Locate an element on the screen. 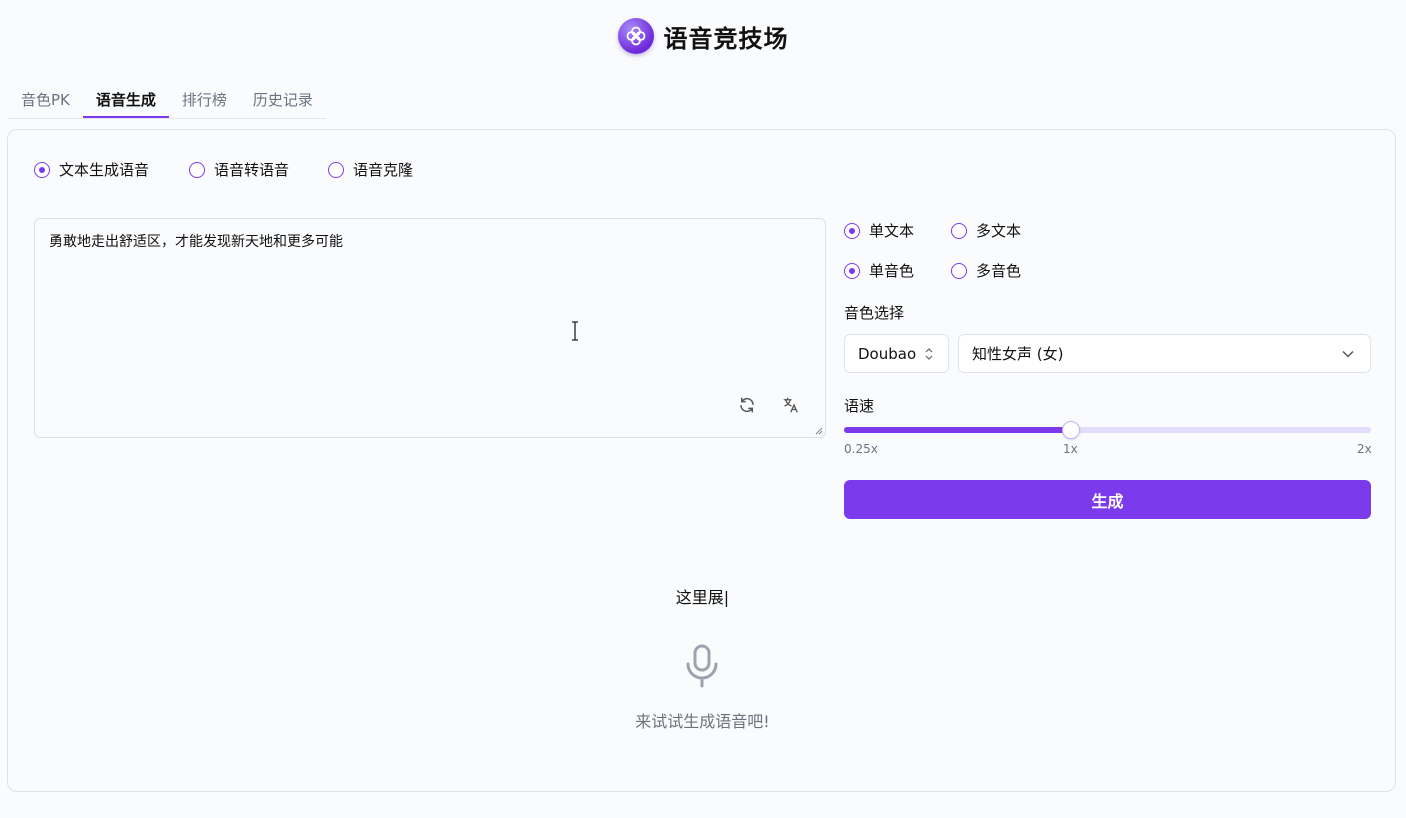 The width and height of the screenshot is (1406, 818). speed-label: 语速 is located at coordinates (859, 406).